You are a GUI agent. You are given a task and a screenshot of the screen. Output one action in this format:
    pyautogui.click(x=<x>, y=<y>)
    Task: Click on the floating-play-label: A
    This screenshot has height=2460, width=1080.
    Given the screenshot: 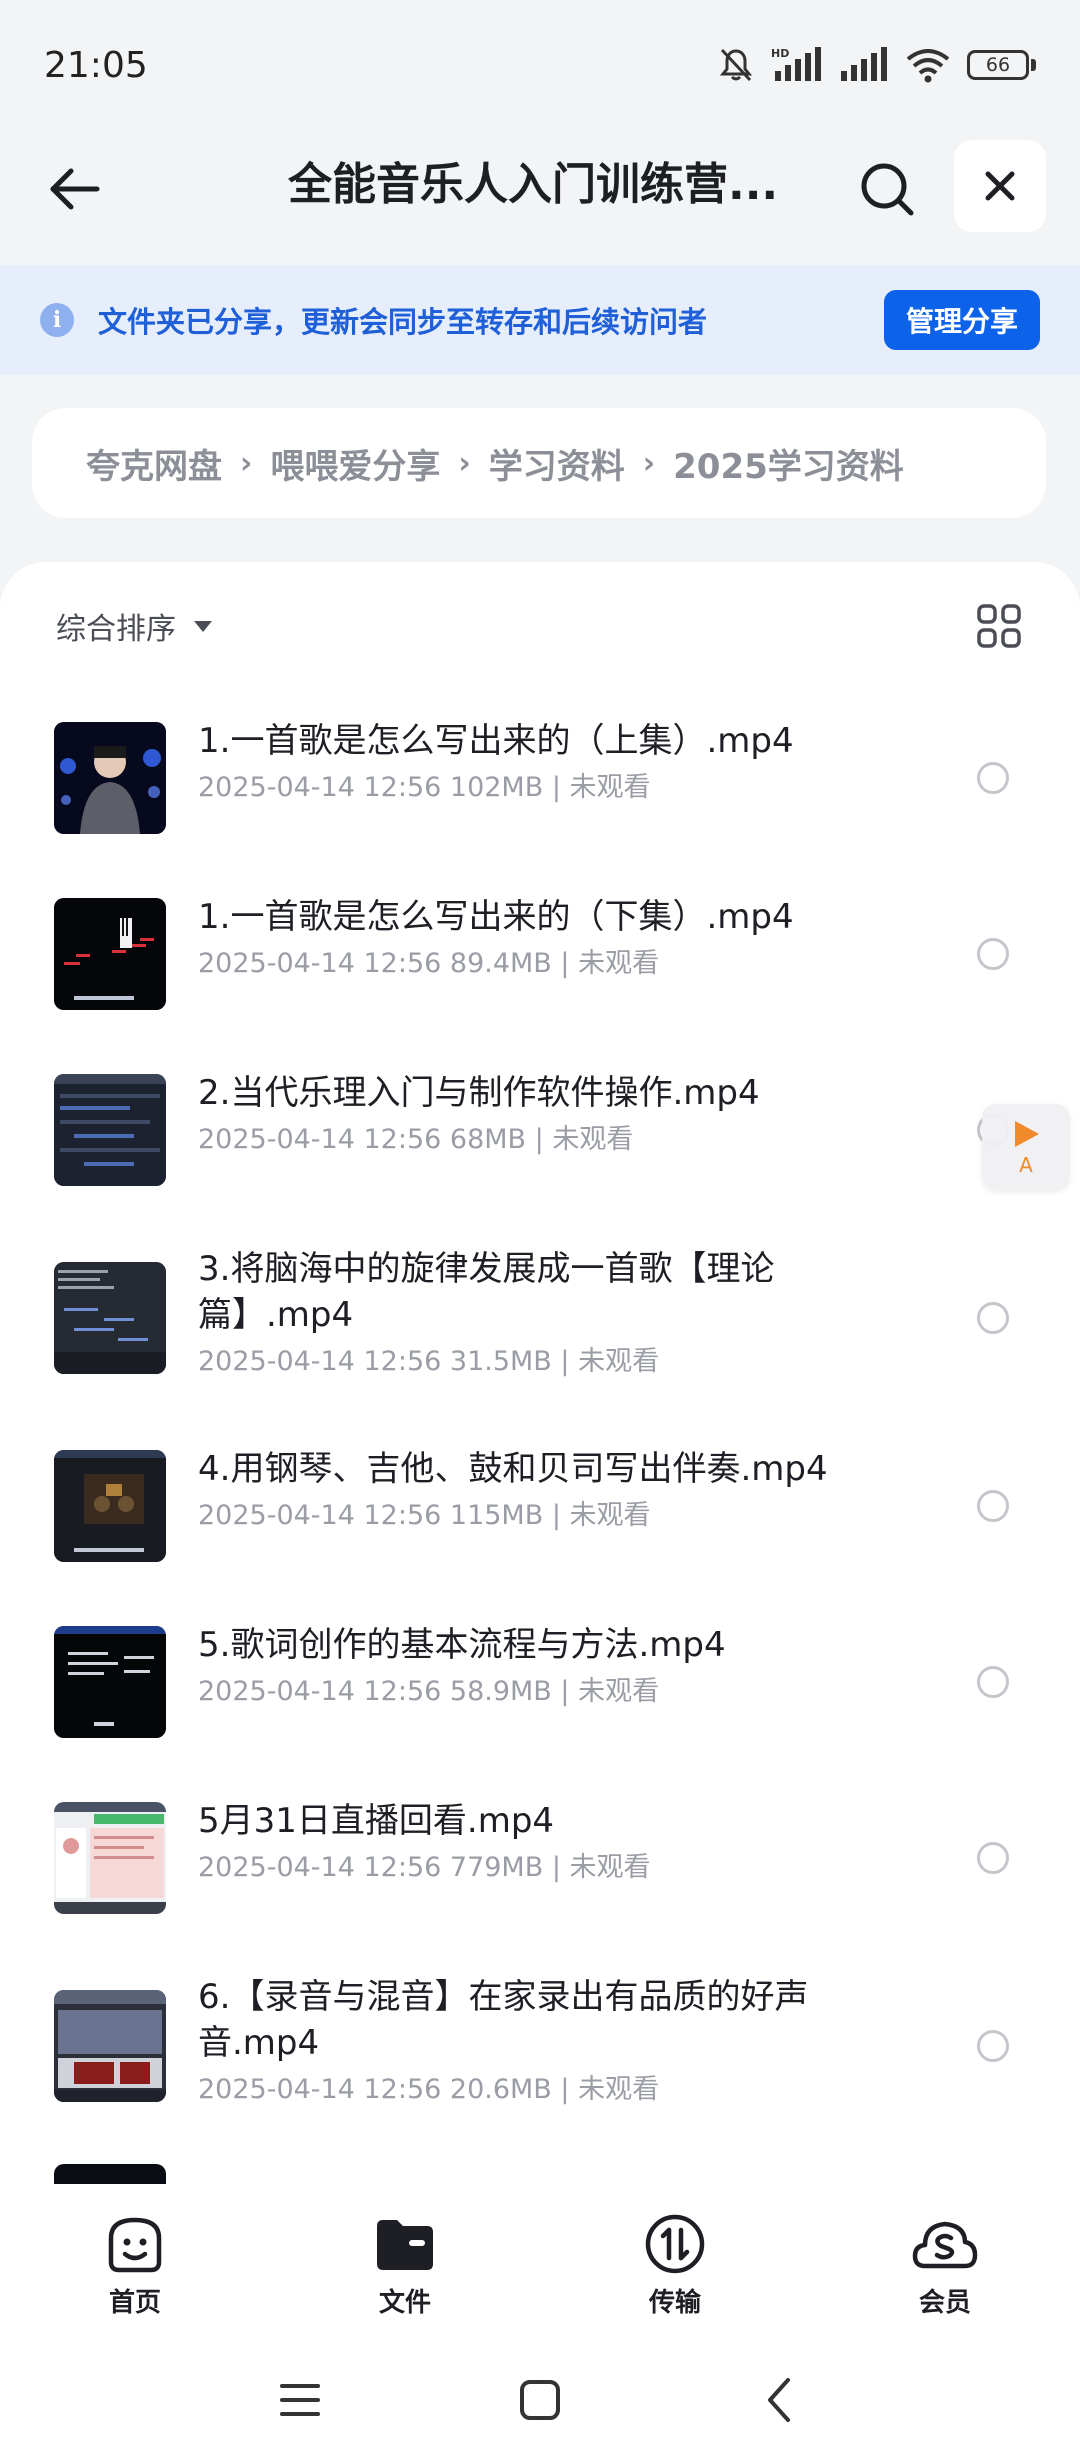 What is the action you would take?
    pyautogui.click(x=1026, y=1165)
    